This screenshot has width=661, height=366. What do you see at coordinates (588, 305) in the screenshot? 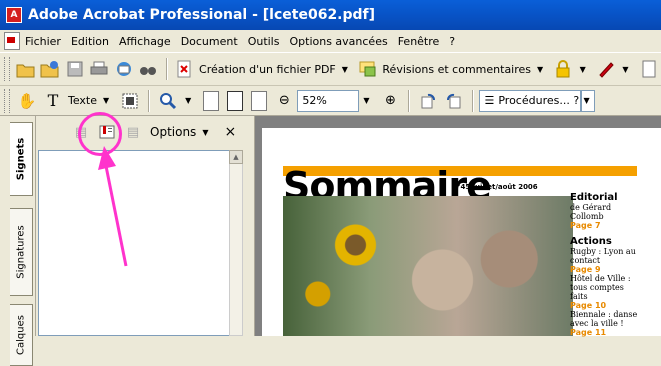
I see `item-page: Page 10` at bounding box center [588, 305].